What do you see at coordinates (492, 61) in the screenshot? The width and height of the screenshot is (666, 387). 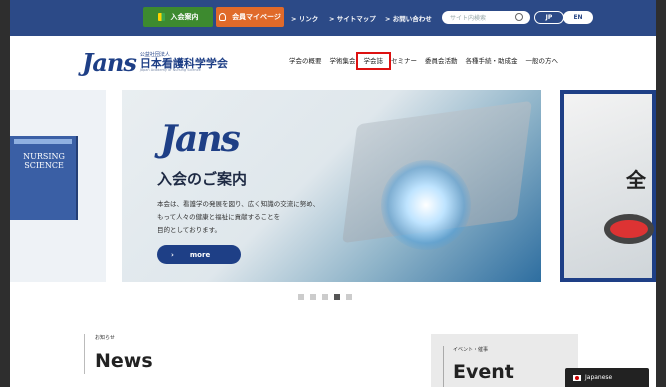 I see `nav-procedures: 各種手続・助成金` at bounding box center [492, 61].